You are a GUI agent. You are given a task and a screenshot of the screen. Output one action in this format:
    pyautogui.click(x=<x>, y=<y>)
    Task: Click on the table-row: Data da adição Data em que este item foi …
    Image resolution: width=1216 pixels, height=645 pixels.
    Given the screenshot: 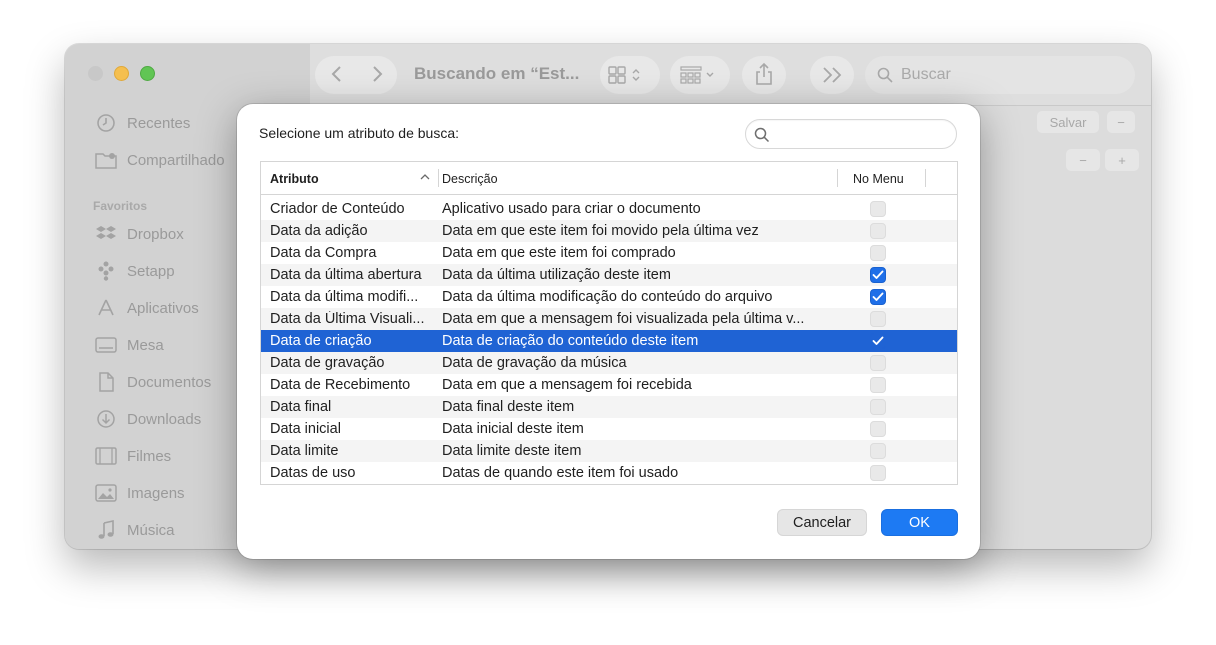 What is the action you would take?
    pyautogui.click(x=609, y=231)
    